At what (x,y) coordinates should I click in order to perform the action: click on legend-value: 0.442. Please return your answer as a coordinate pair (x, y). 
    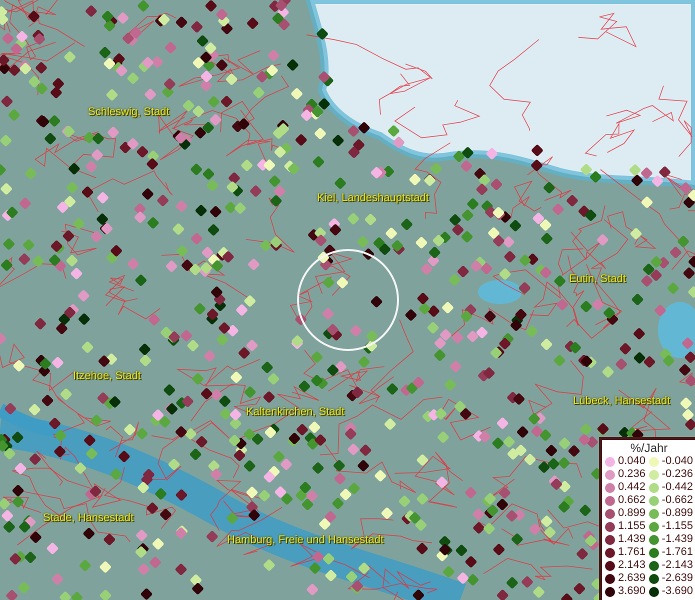
    Looking at the image, I should click on (632, 487).